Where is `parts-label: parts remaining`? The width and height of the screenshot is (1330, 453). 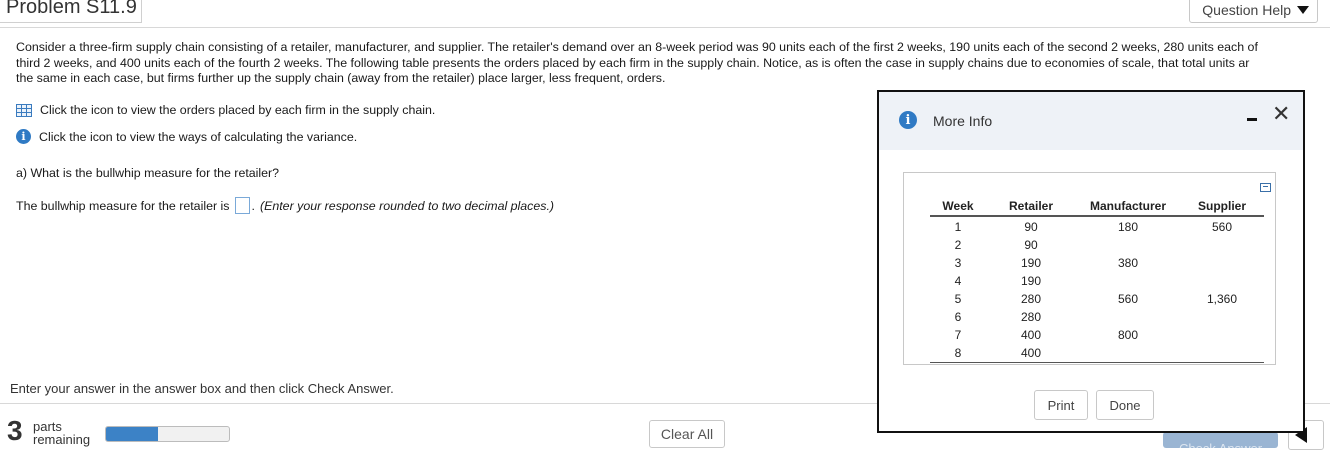 parts-label: parts remaining is located at coordinates (61, 433).